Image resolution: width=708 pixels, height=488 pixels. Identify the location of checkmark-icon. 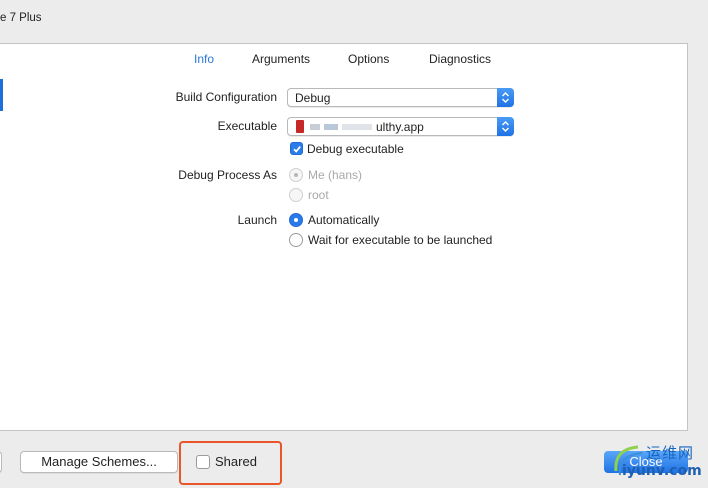
(297, 149).